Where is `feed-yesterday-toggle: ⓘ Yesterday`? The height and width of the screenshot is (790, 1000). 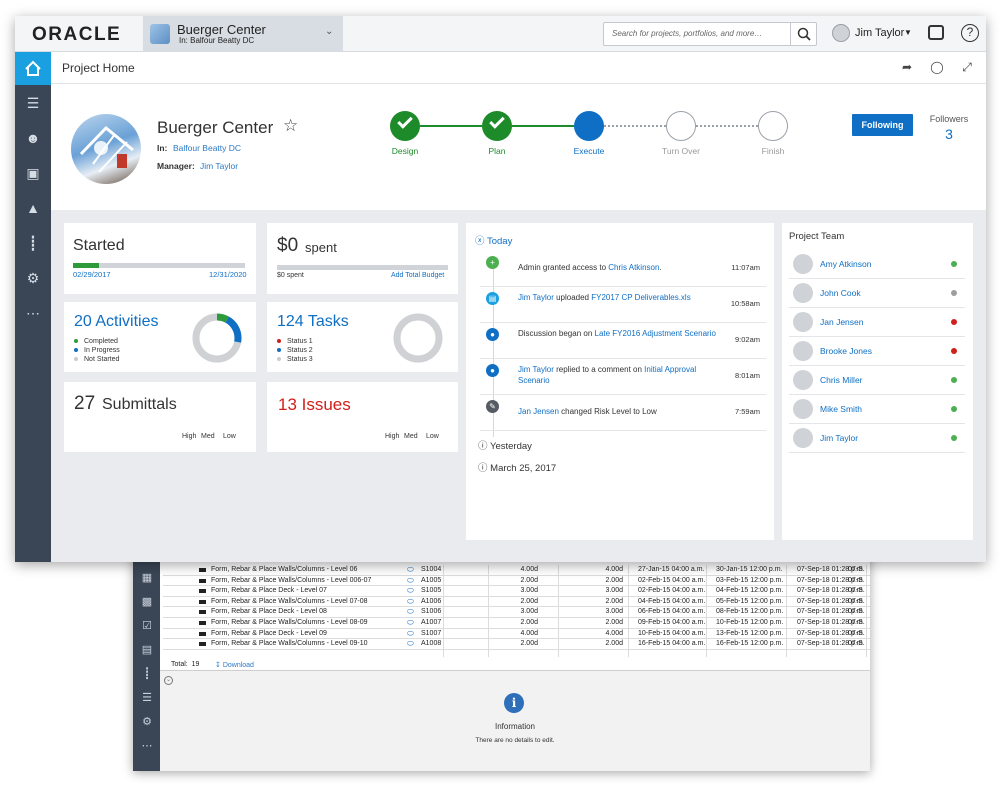
feed-yesterday-toggle: ⓘ Yesterday is located at coordinates (505, 445).